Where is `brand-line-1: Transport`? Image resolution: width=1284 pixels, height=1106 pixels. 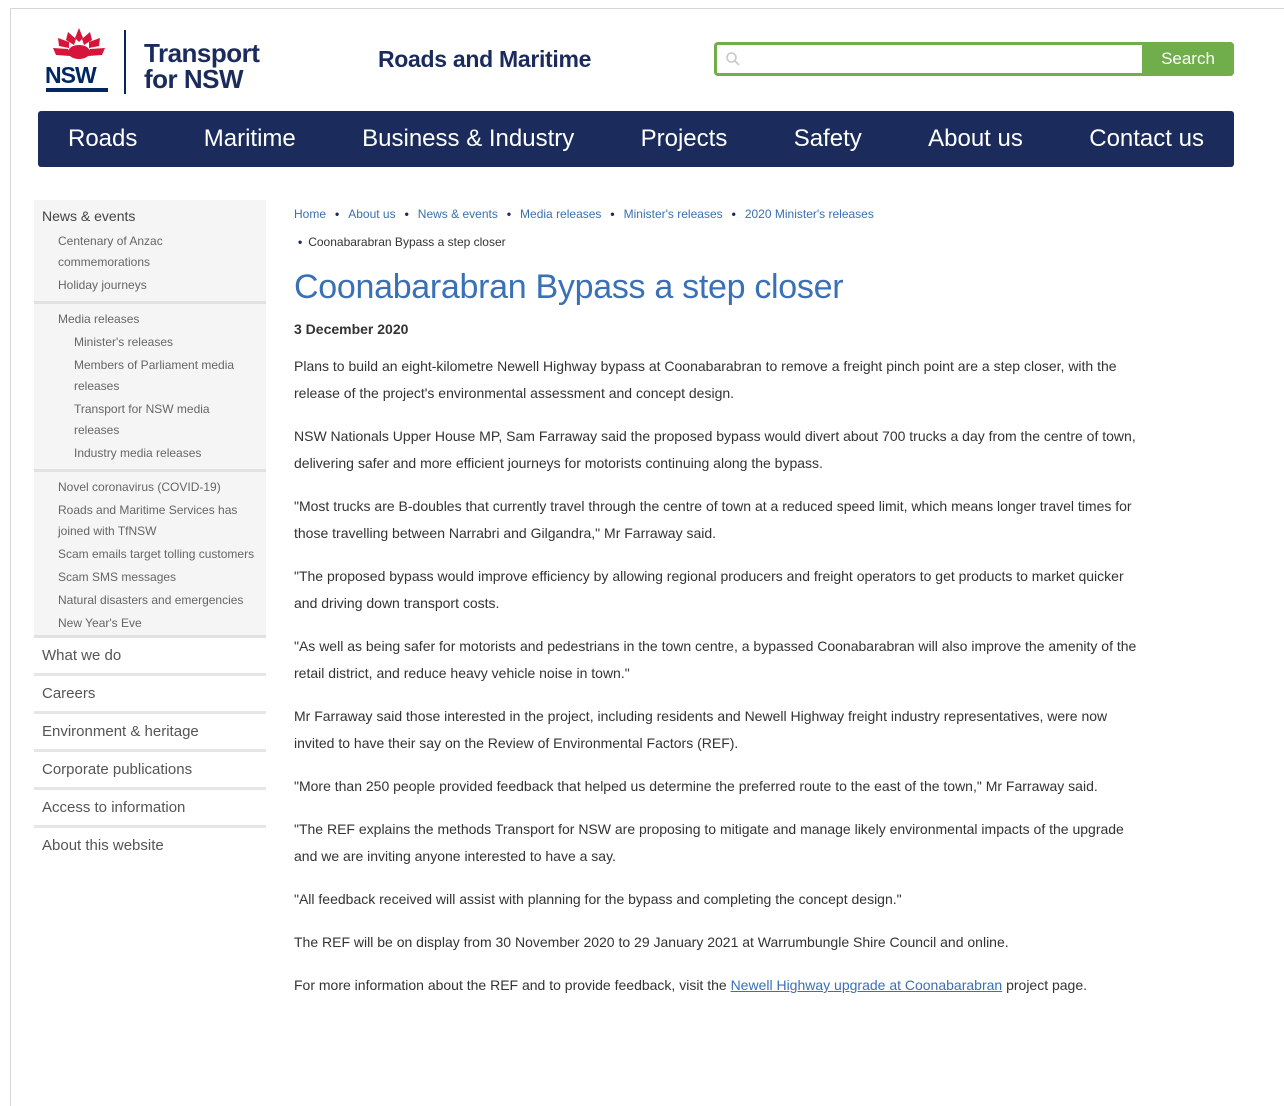
brand-line-1: Transport is located at coordinates (202, 53).